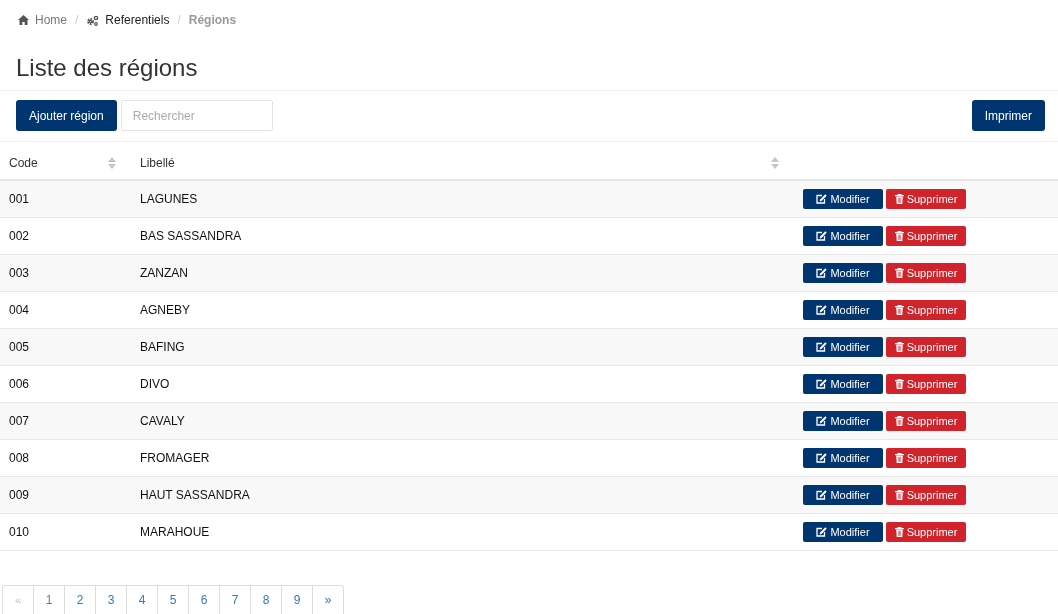 Image resolution: width=1058 pixels, height=614 pixels. Describe the element at coordinates (457, 458) in the screenshot. I see `table-cell: FROMAGER` at that location.